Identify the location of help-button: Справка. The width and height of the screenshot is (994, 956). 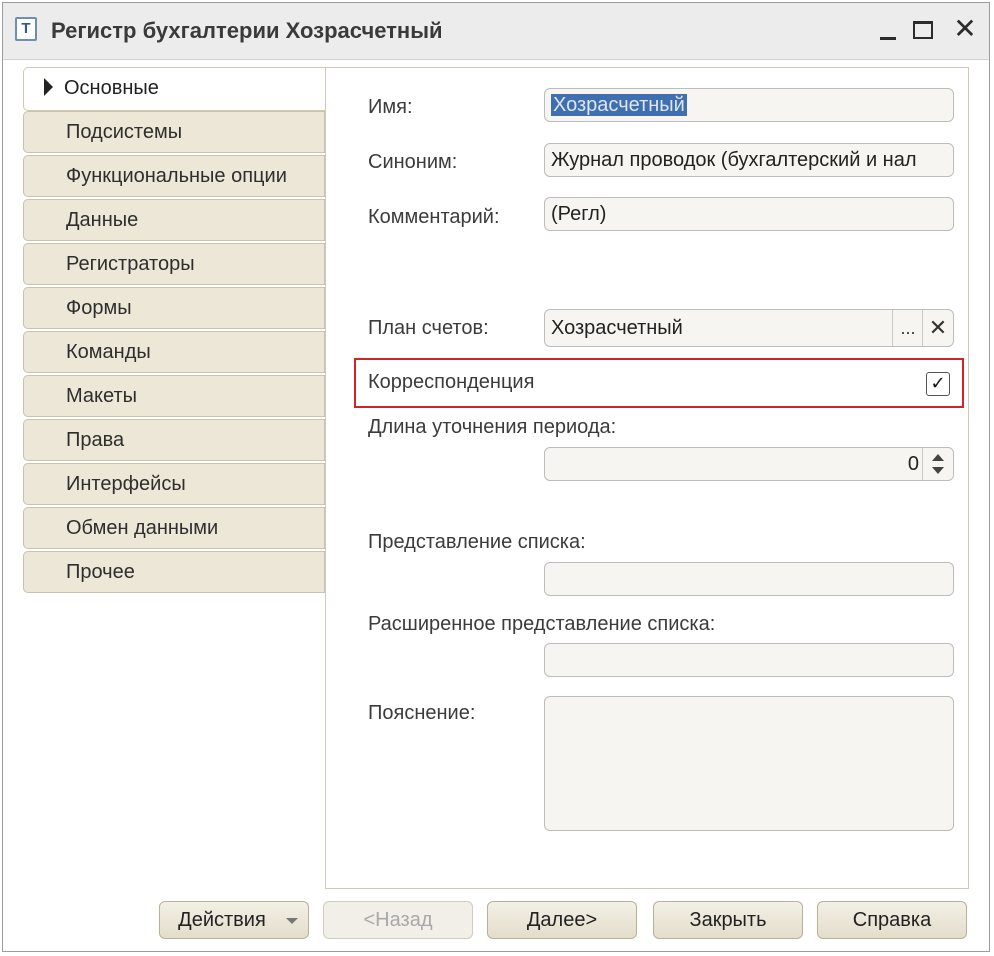
(892, 920).